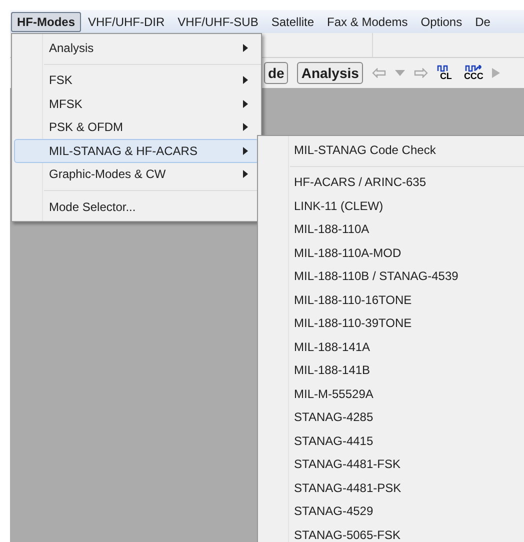 Image resolution: width=524 pixels, height=542 pixels. I want to click on menu-bar-item: Fax & Modems, so click(367, 22).